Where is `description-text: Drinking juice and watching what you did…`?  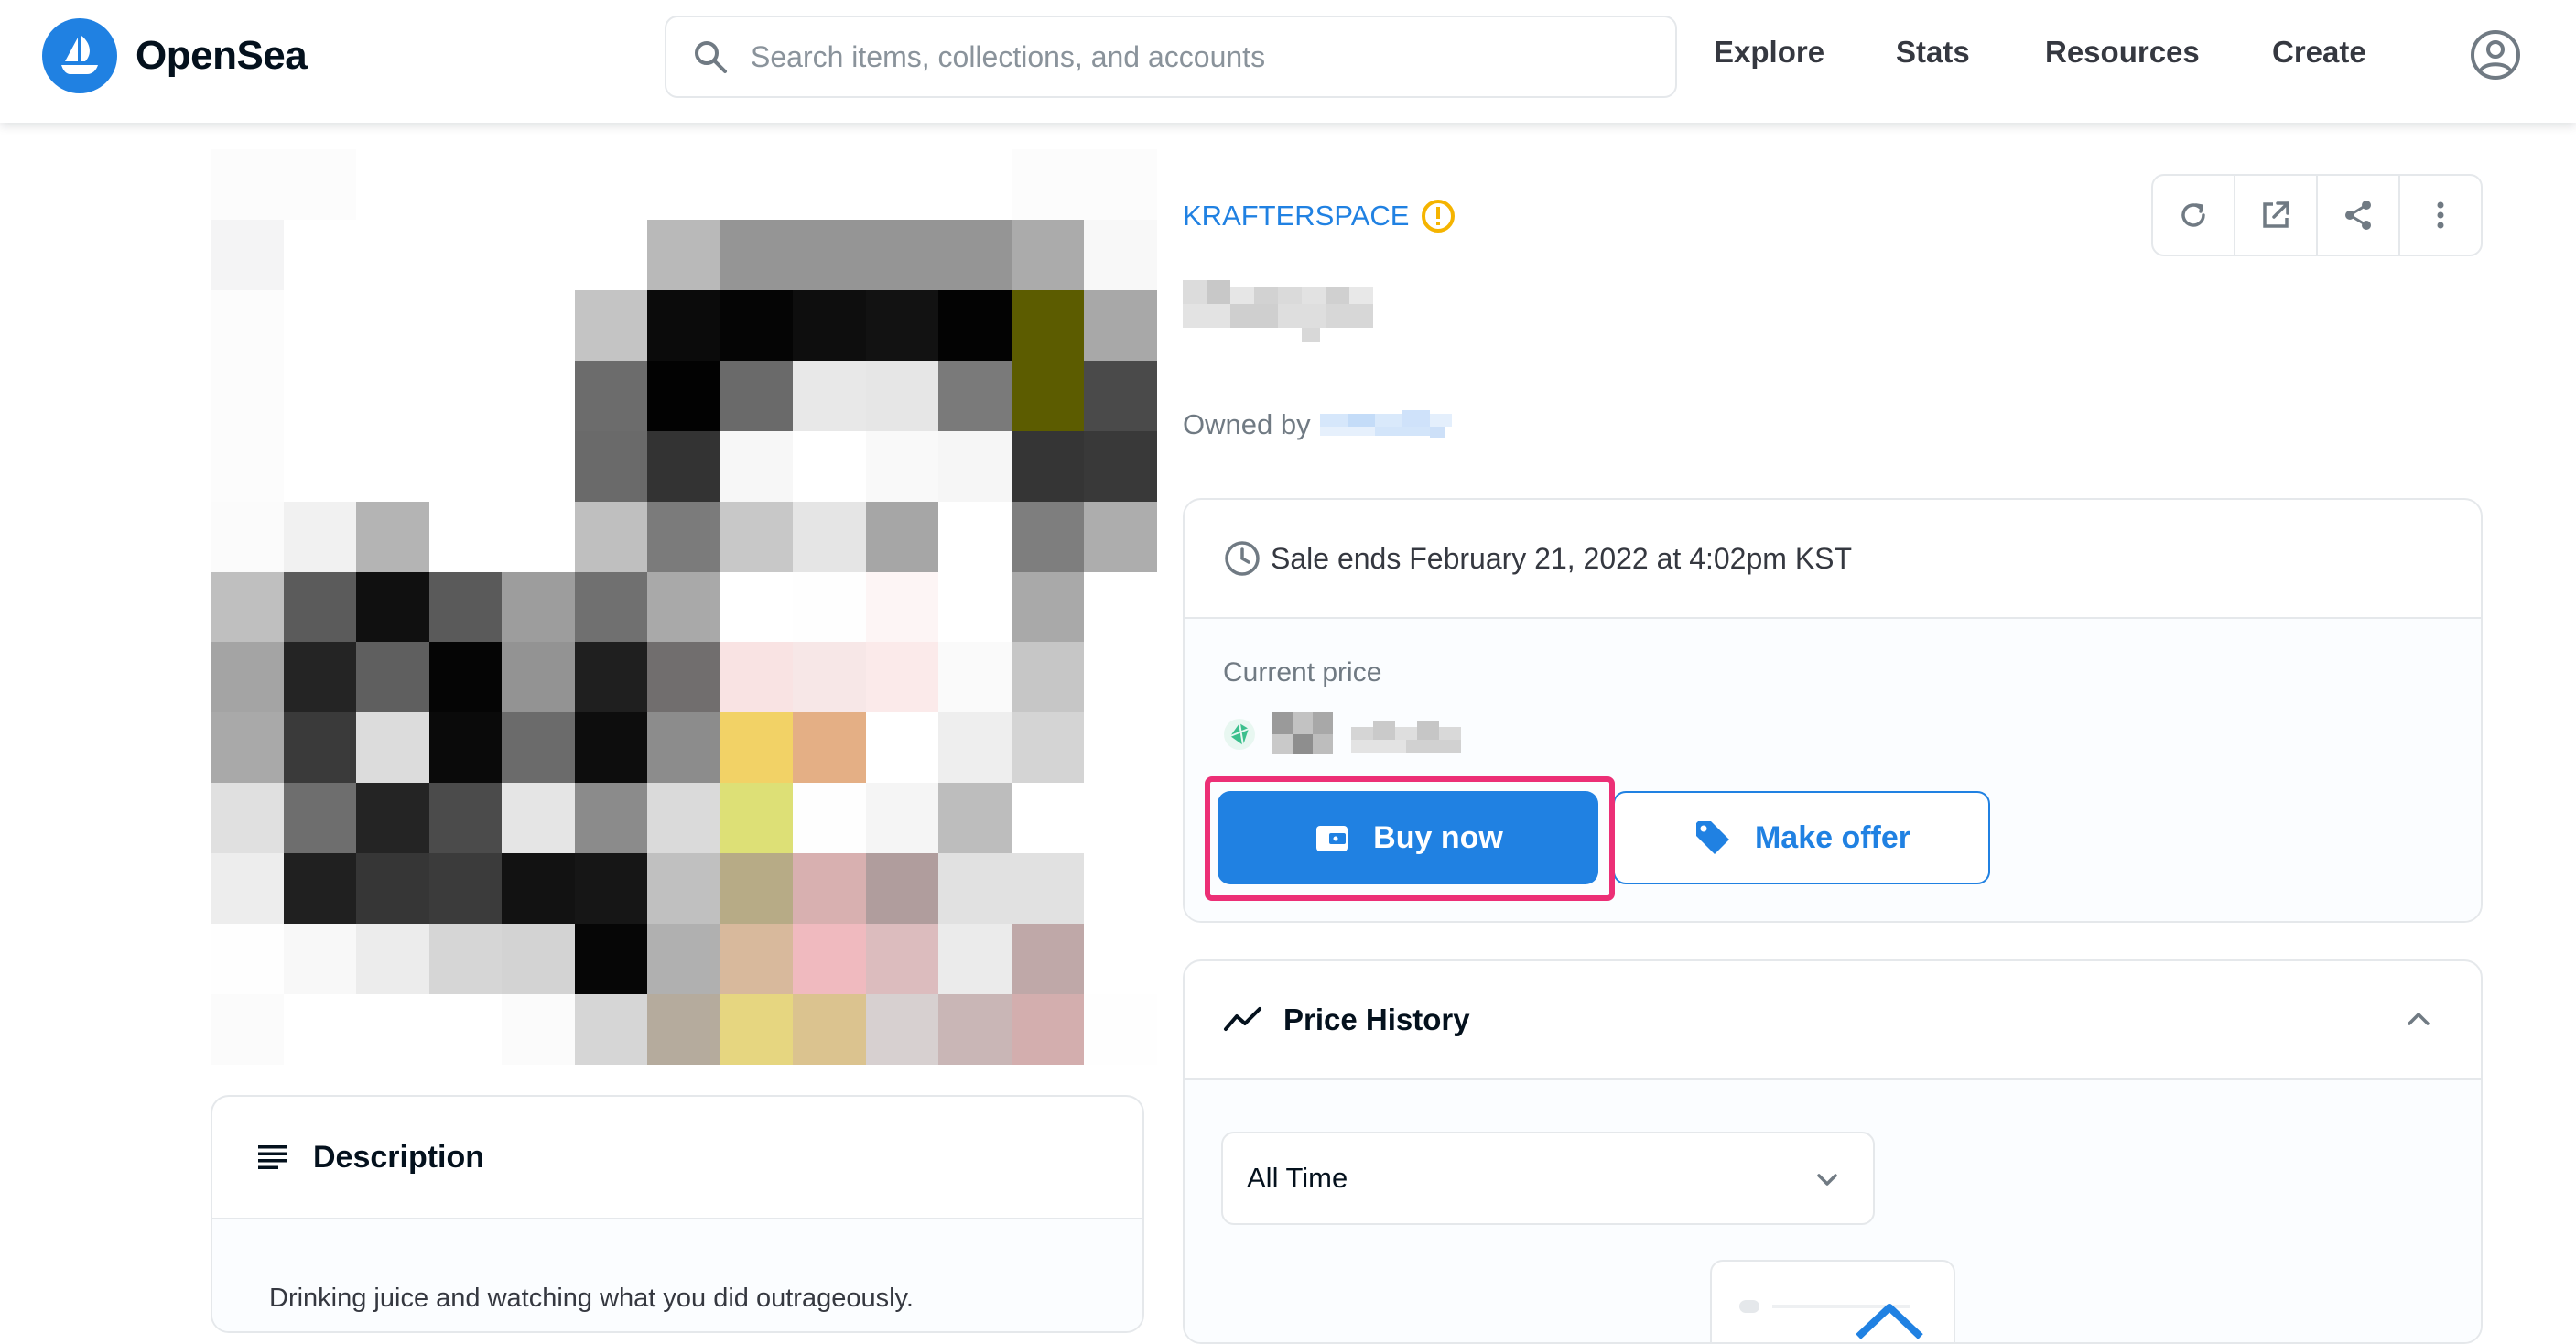
description-text: Drinking juice and watching what you did… is located at coordinates (677, 1275).